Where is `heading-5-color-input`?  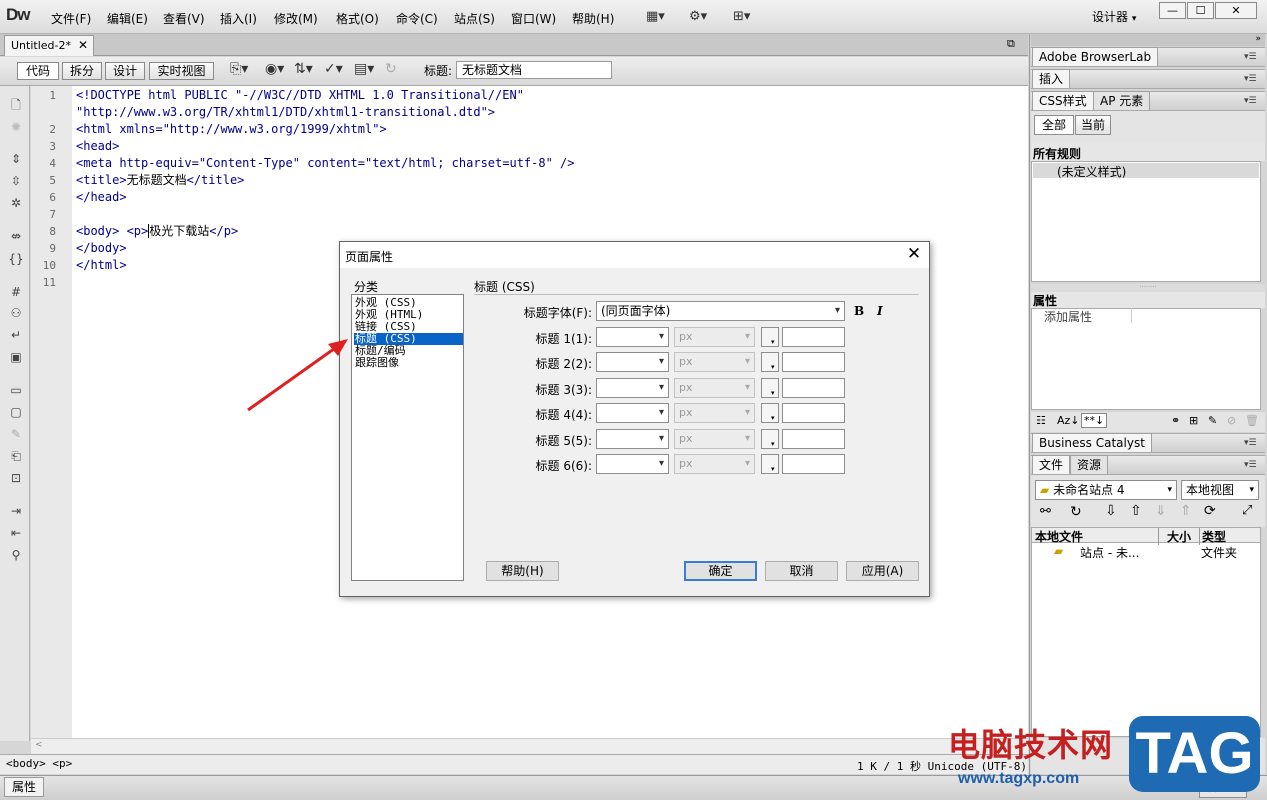 heading-5-color-input is located at coordinates (813, 439).